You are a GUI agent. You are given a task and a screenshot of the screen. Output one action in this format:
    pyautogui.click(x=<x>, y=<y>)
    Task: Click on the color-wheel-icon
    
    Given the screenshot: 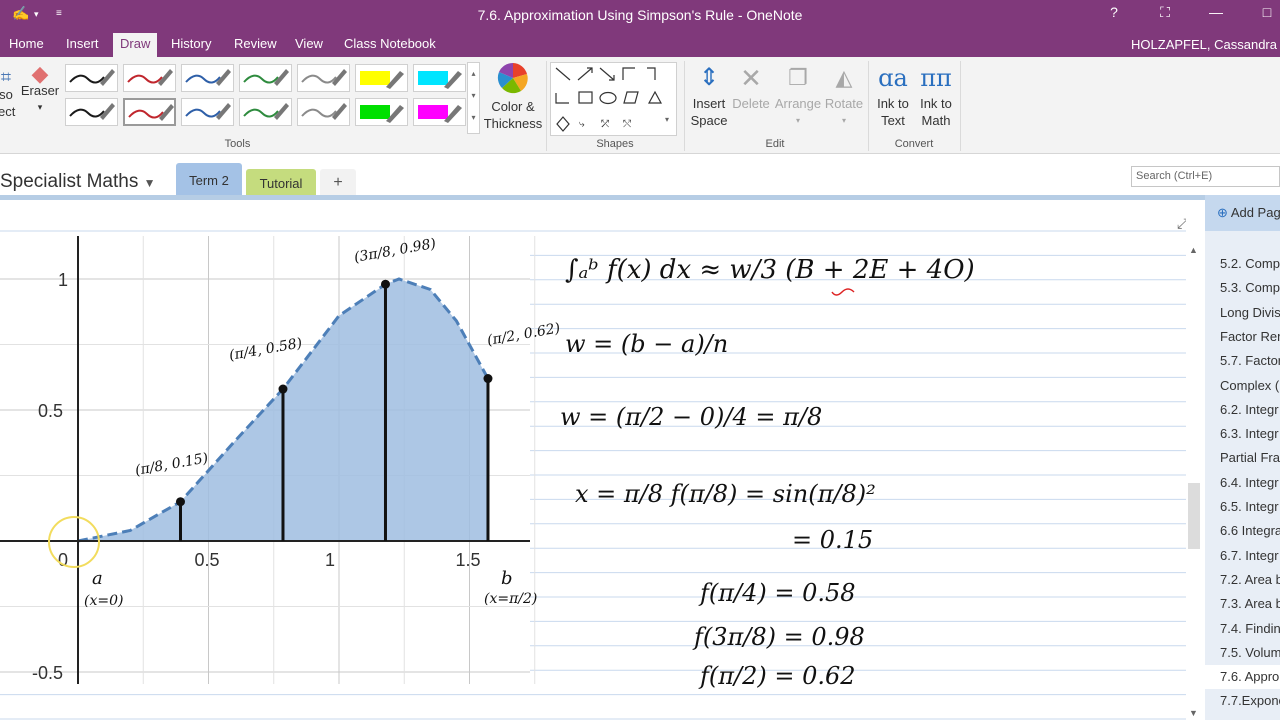 What is the action you would take?
    pyautogui.click(x=512, y=78)
    